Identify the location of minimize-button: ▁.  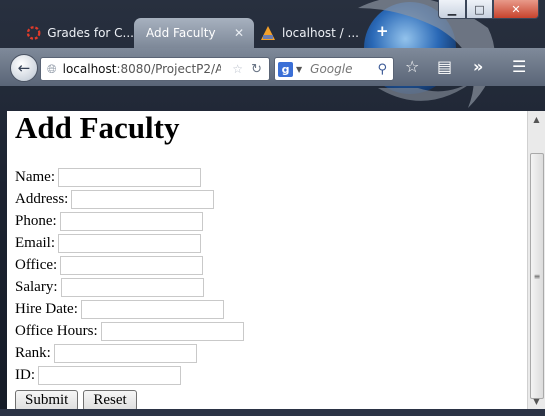
(452, 9).